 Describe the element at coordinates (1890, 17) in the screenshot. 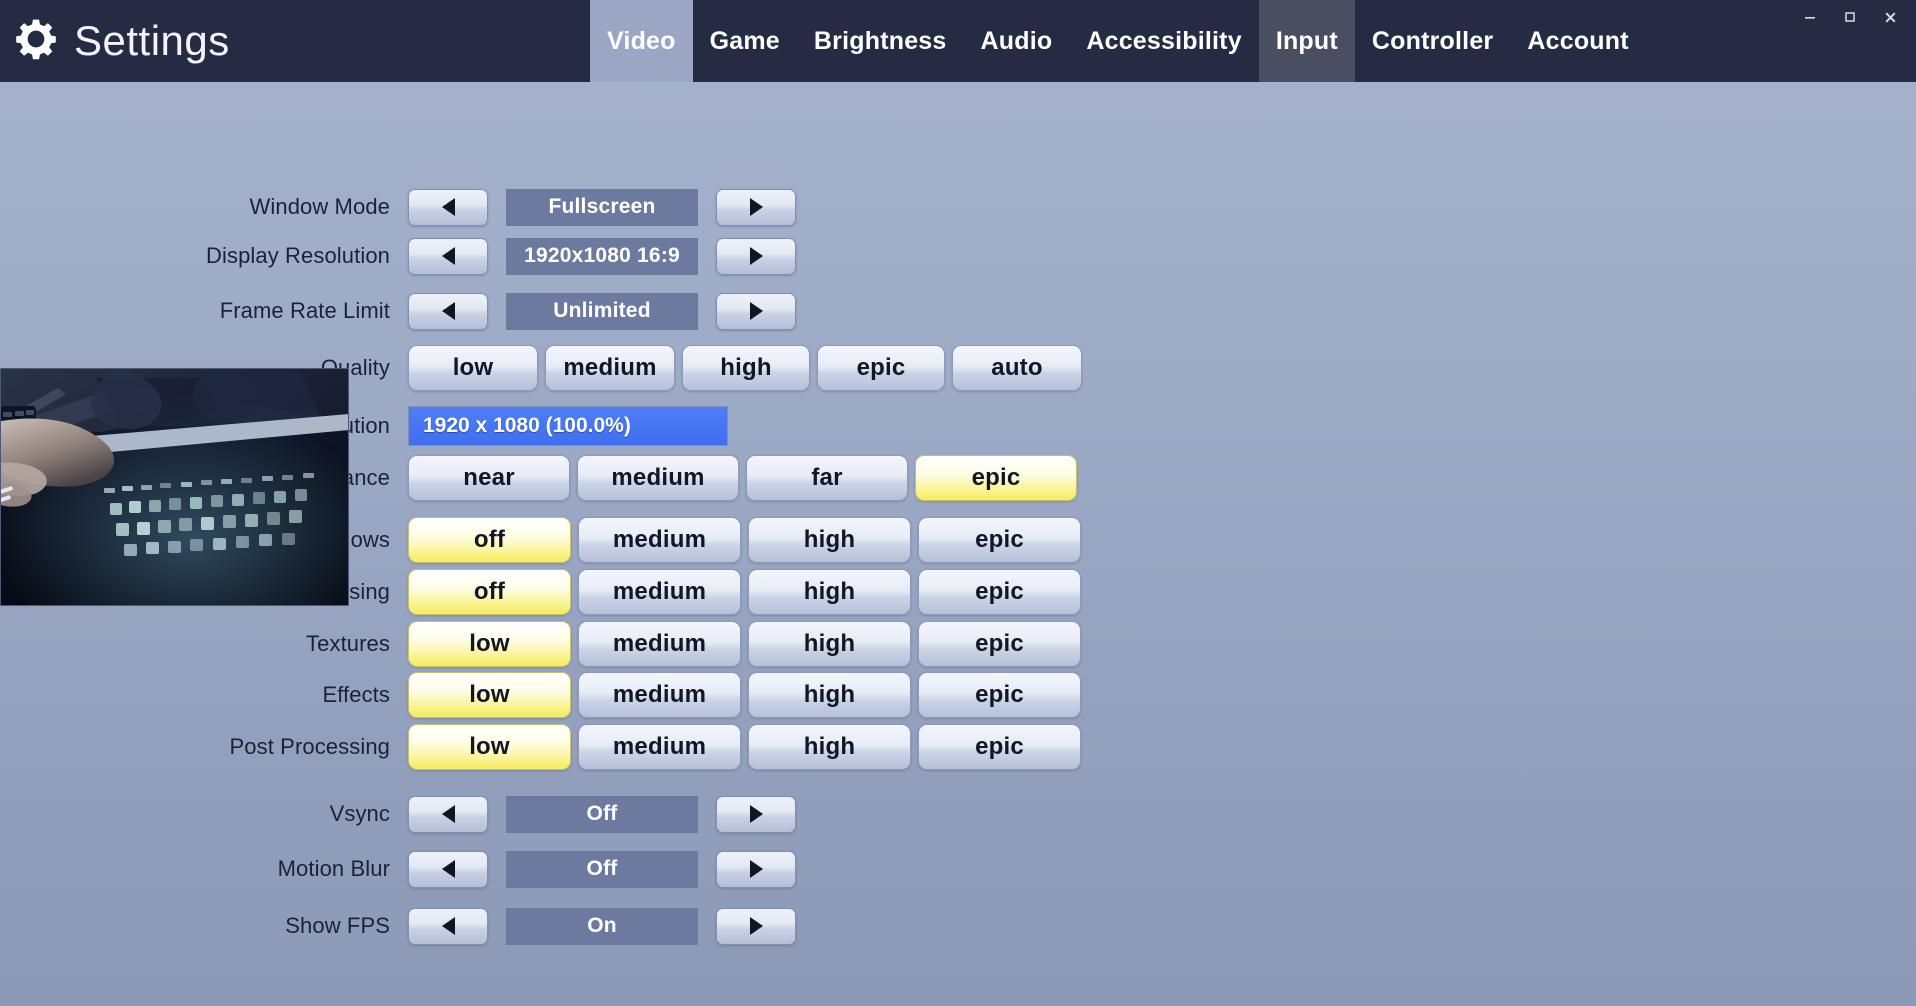

I see `close-button` at that location.